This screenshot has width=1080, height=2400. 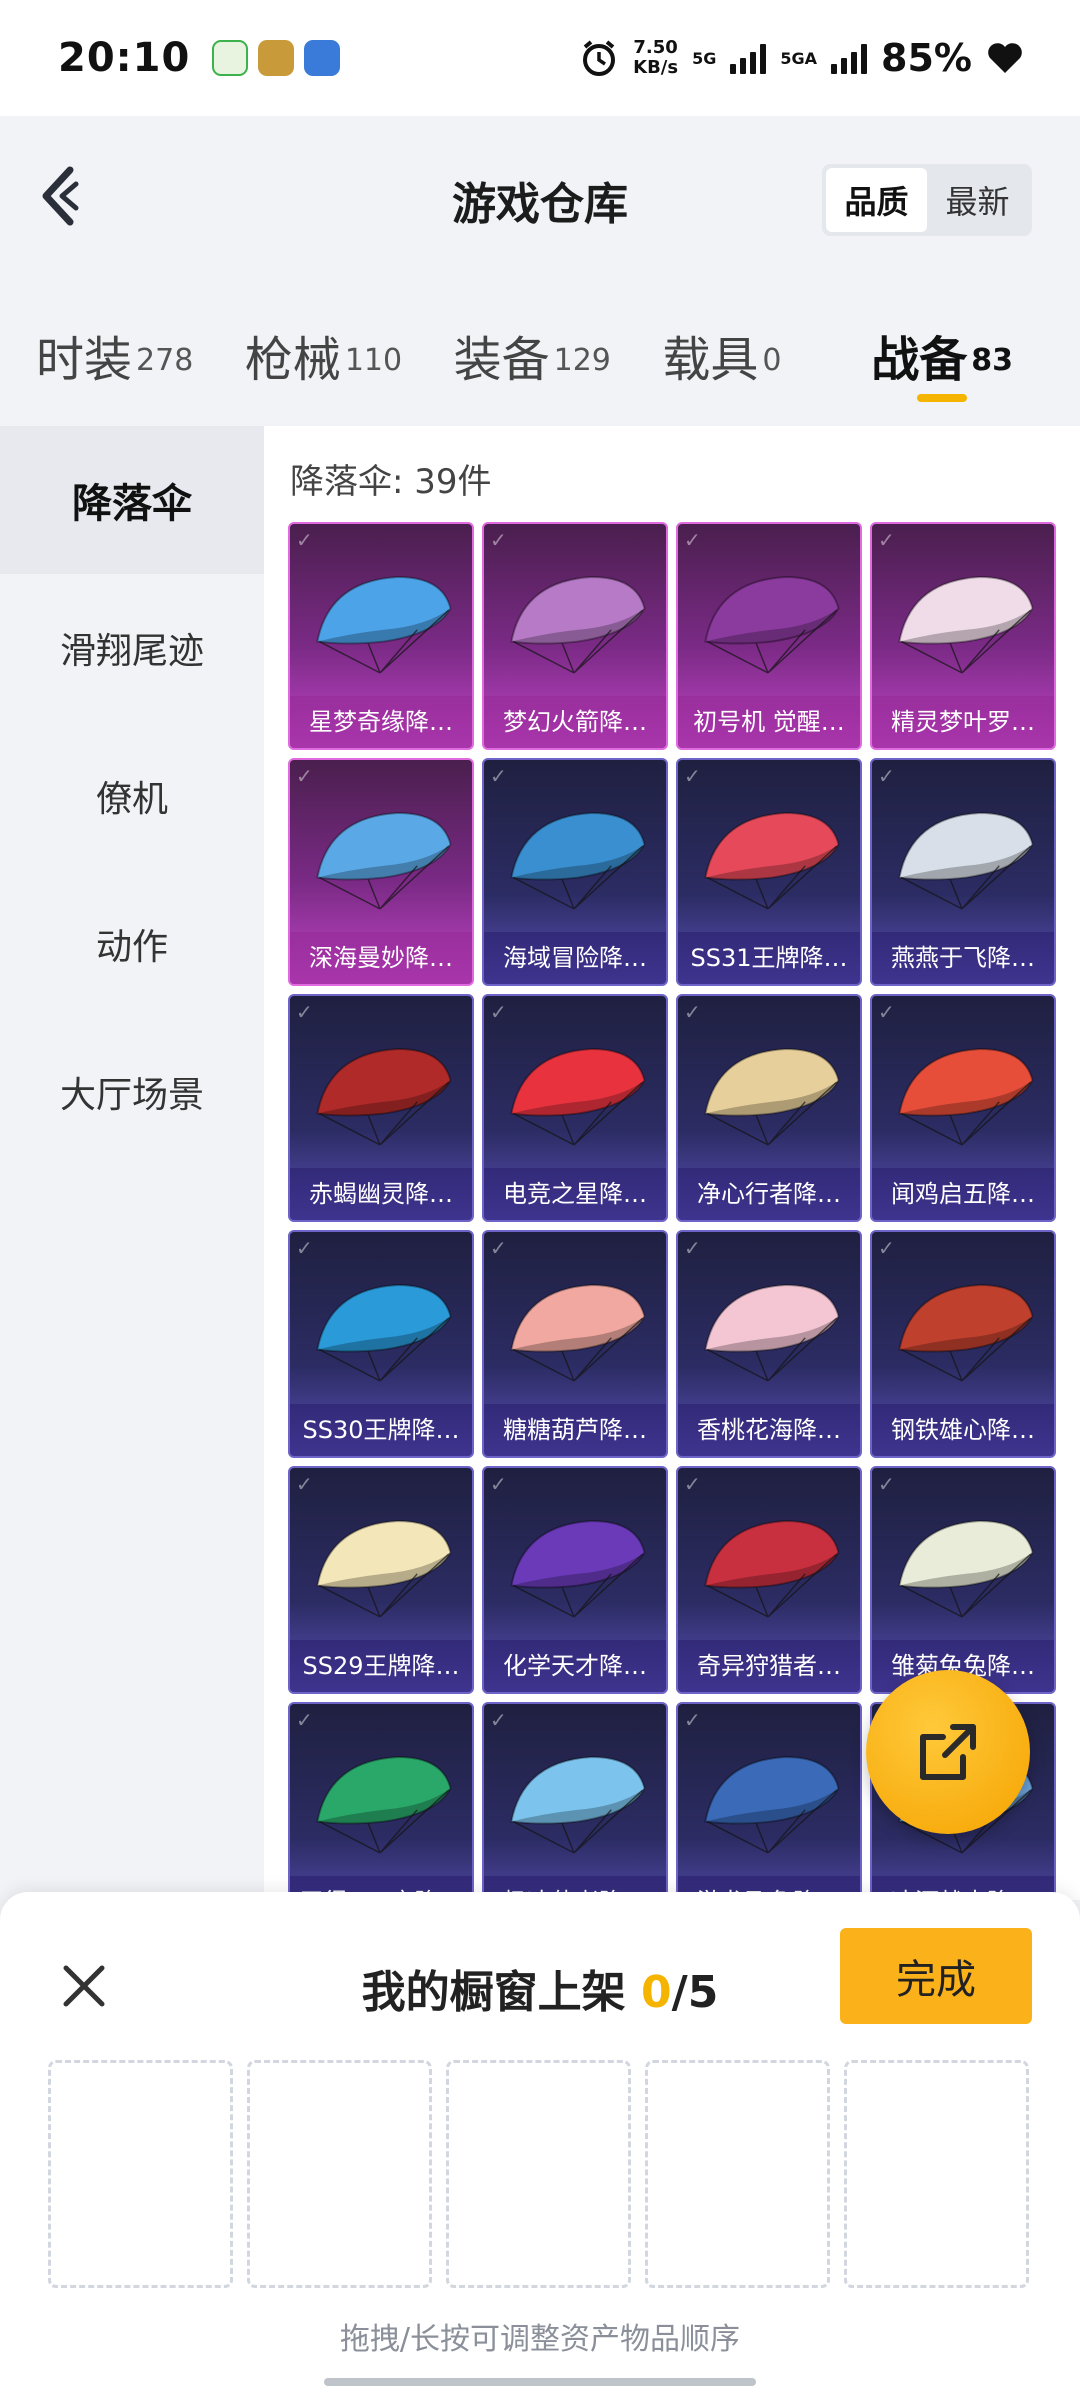 What do you see at coordinates (1005, 58) in the screenshot?
I see `heart-icon` at bounding box center [1005, 58].